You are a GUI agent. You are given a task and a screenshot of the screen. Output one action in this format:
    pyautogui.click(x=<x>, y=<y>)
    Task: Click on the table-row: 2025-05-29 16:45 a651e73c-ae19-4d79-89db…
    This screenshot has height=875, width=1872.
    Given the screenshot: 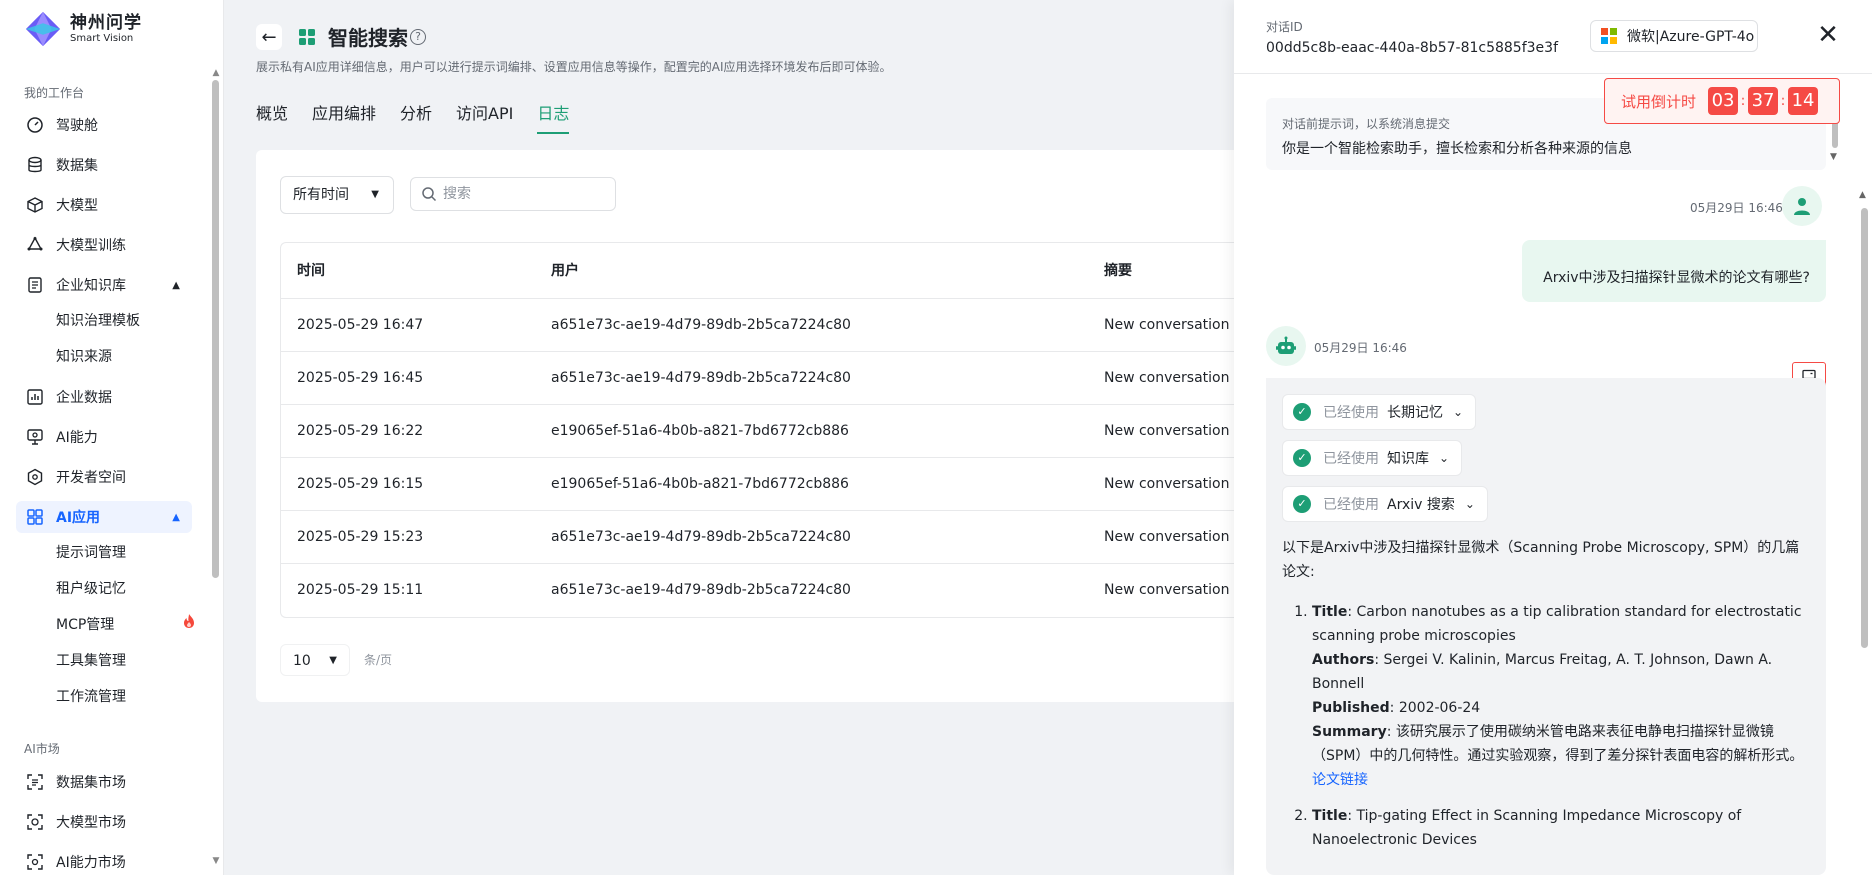 What is the action you would take?
    pyautogui.click(x=770, y=378)
    